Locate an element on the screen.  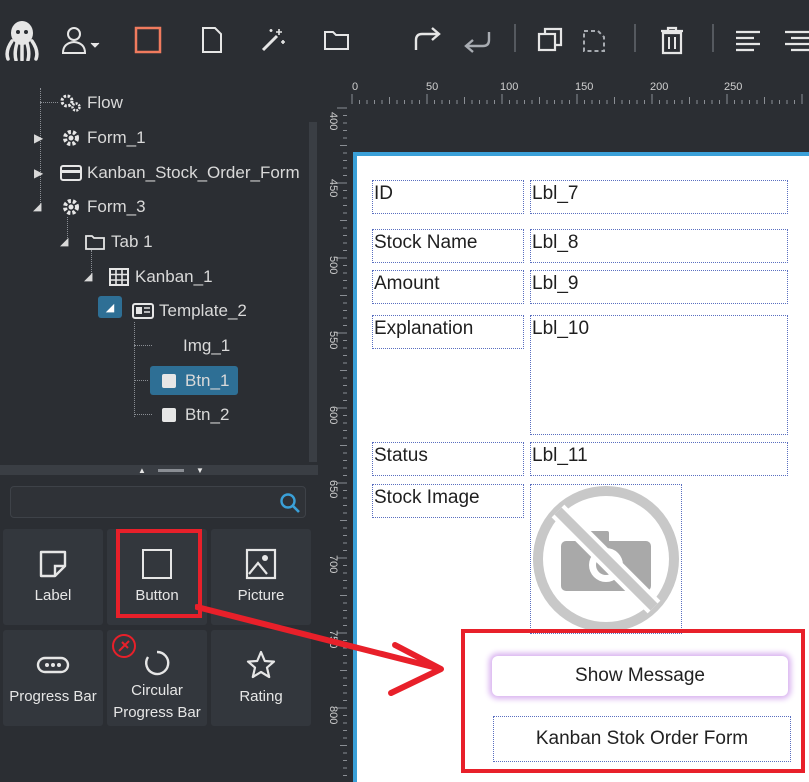
template-icon is located at coordinates (143, 311).